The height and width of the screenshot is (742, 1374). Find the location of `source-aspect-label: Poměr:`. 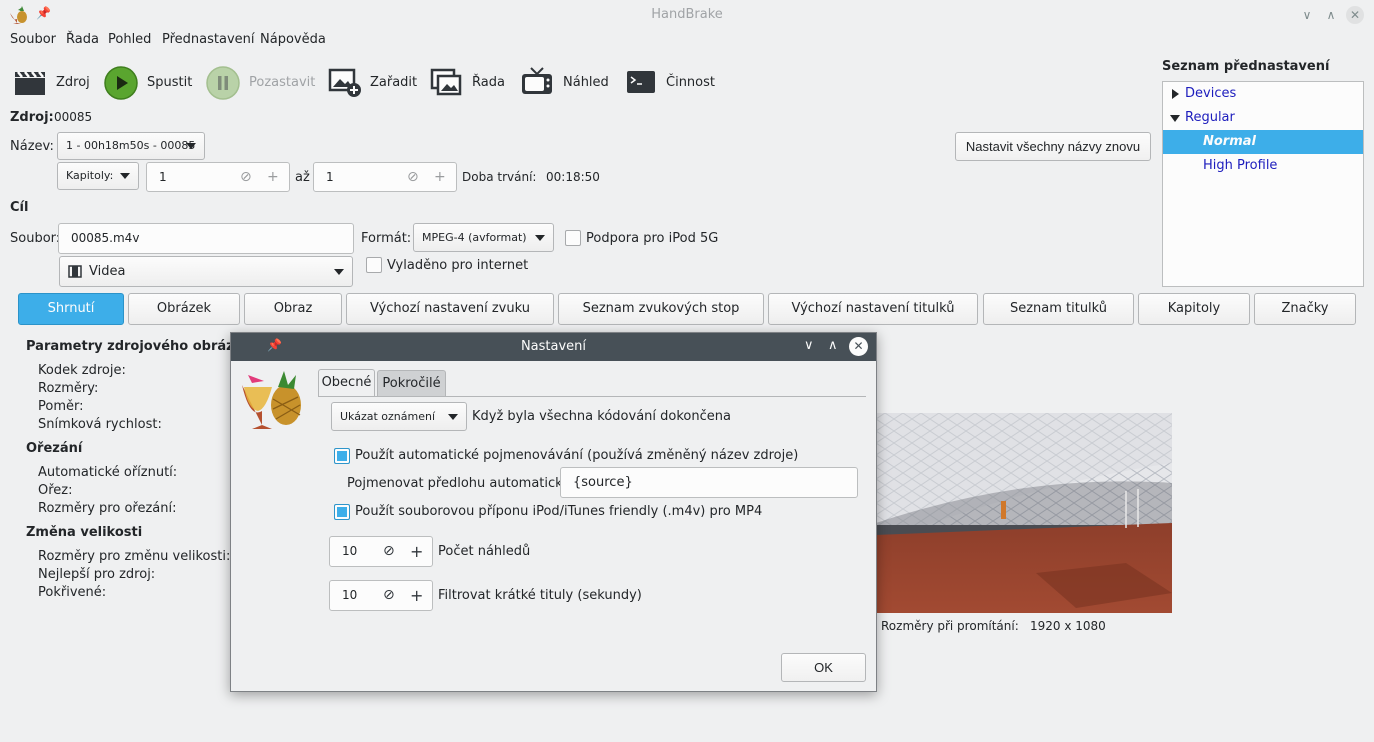

source-aspect-label: Poměr: is located at coordinates (61, 406).